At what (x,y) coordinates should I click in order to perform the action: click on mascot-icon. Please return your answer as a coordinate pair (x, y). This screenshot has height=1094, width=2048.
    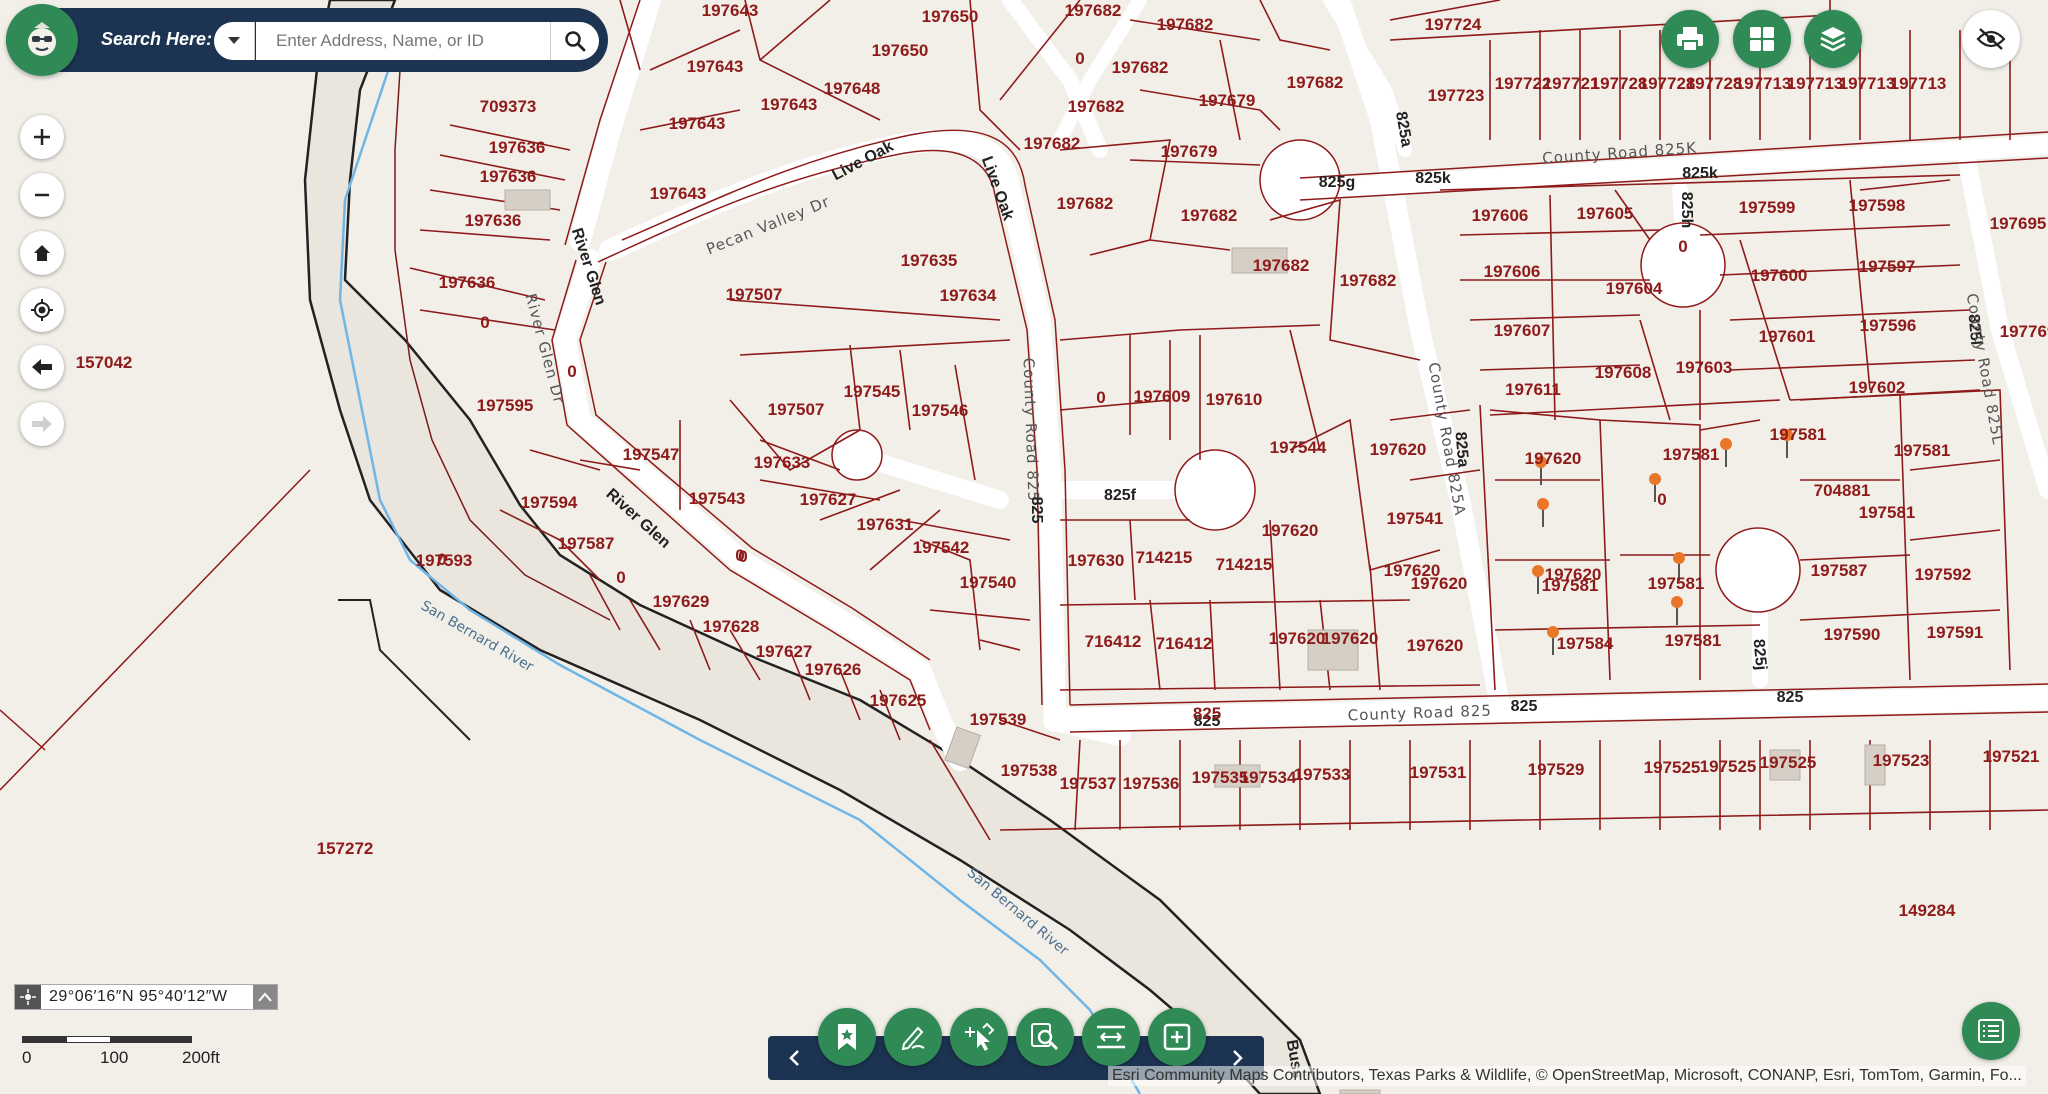
    Looking at the image, I should click on (42, 39).